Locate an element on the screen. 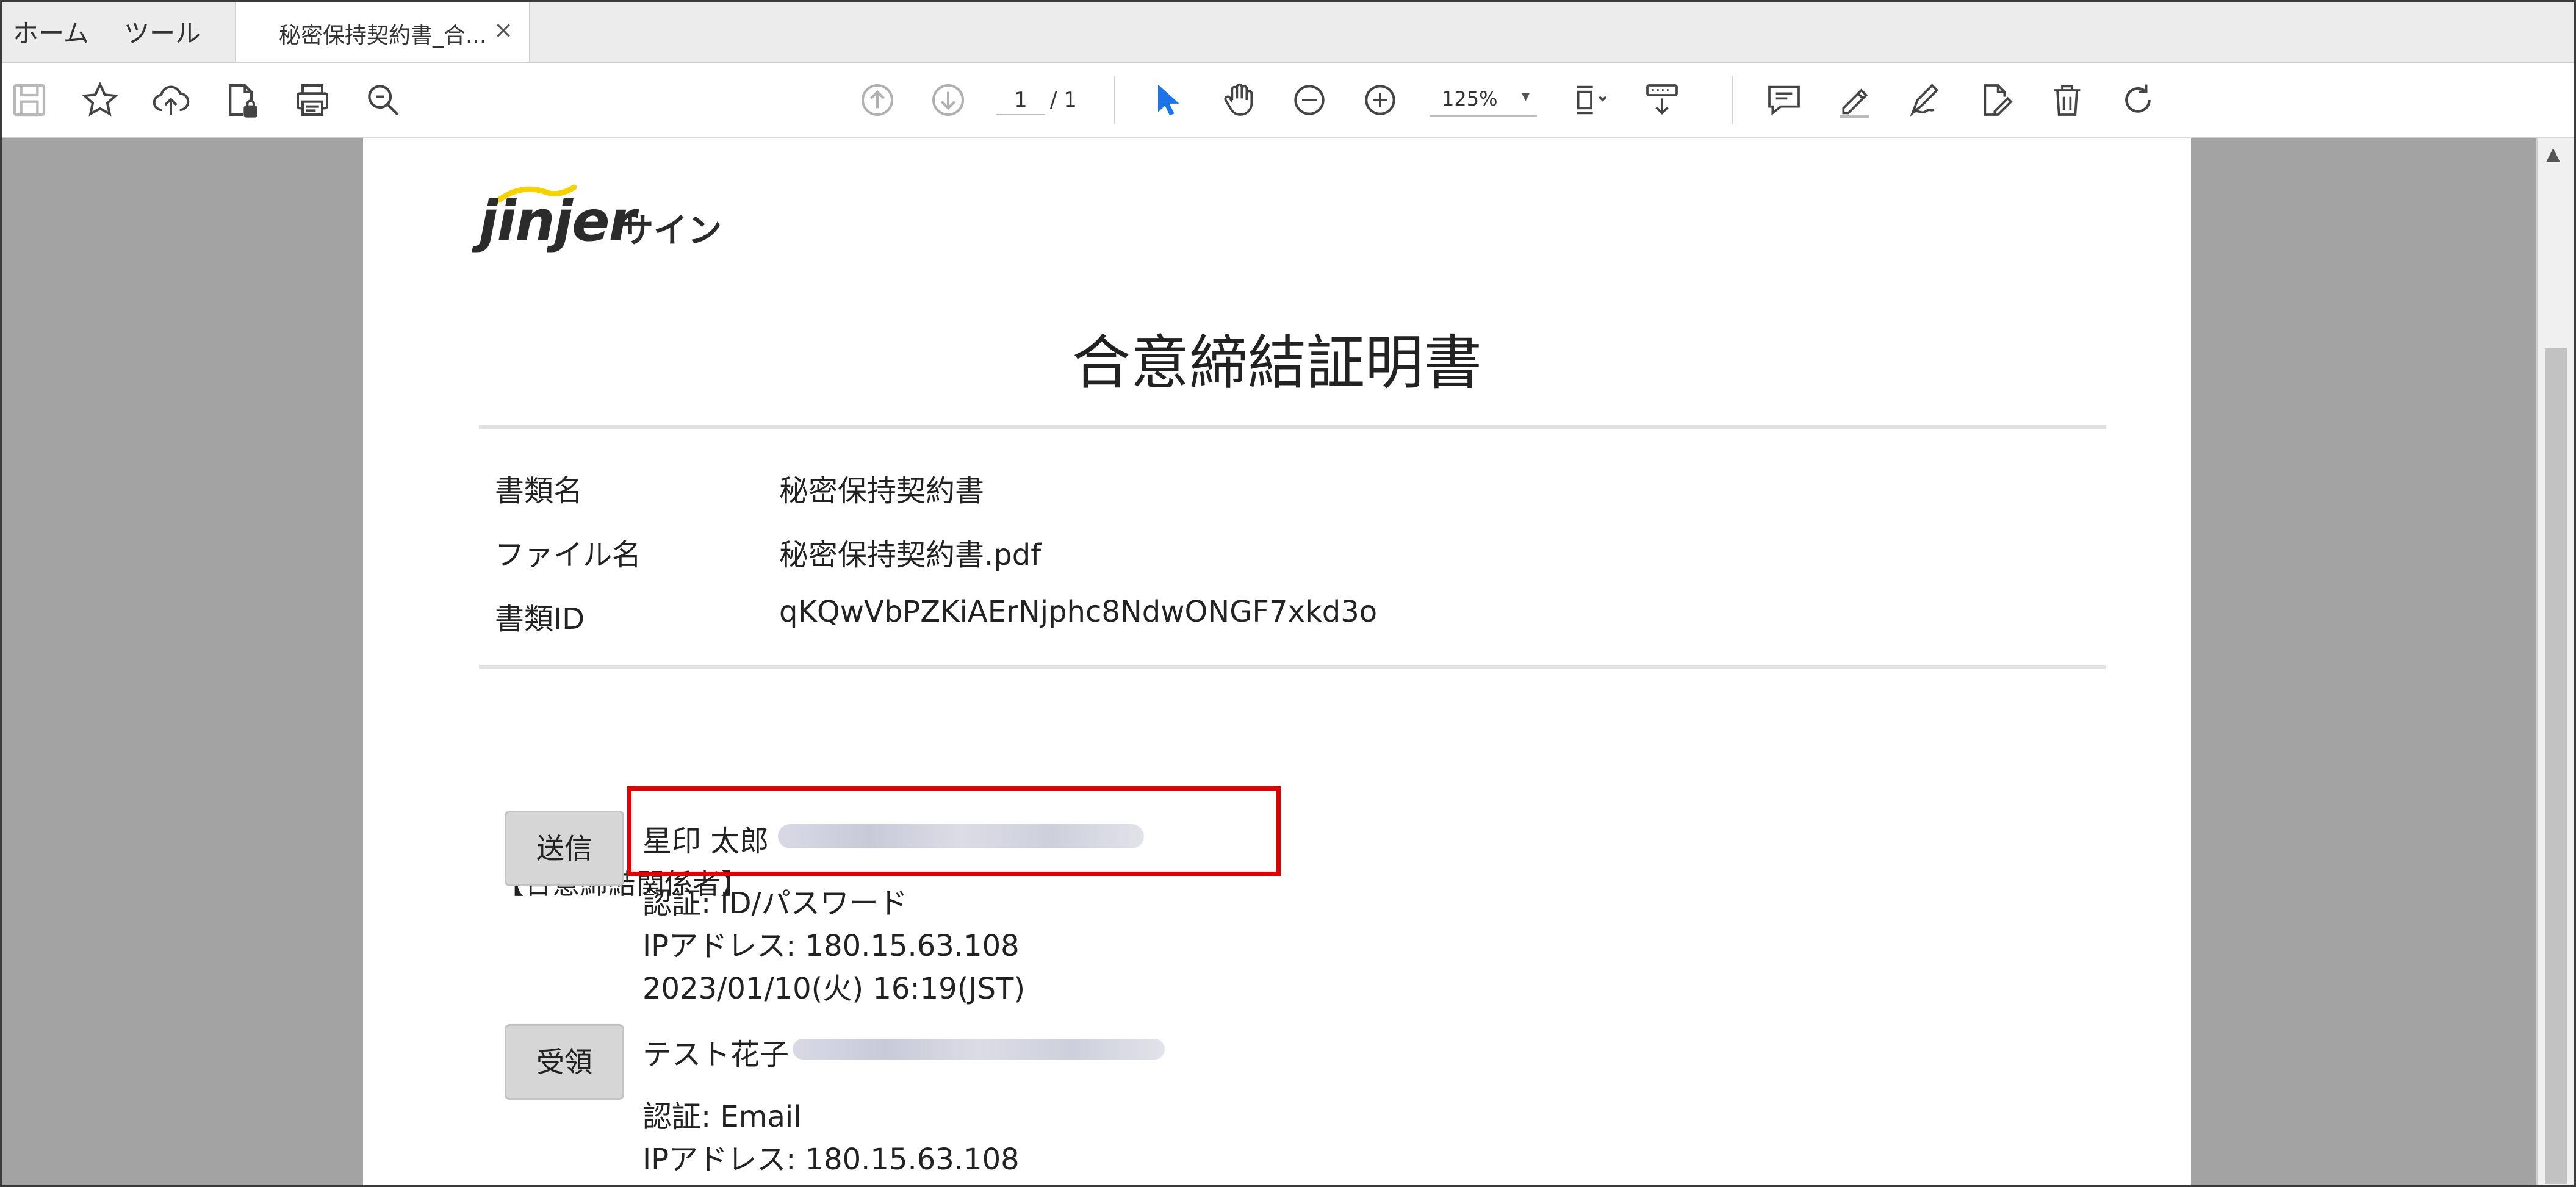  toolbar: 1 / 1 125% ▾ is located at coordinates (1288, 100).